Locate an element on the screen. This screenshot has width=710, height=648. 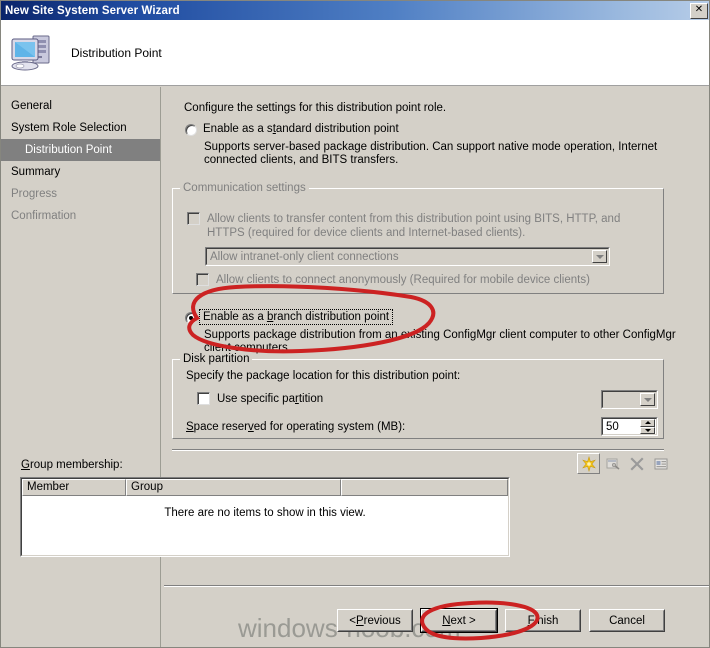
listview-header: Member Group is located at coordinates (265, 487).